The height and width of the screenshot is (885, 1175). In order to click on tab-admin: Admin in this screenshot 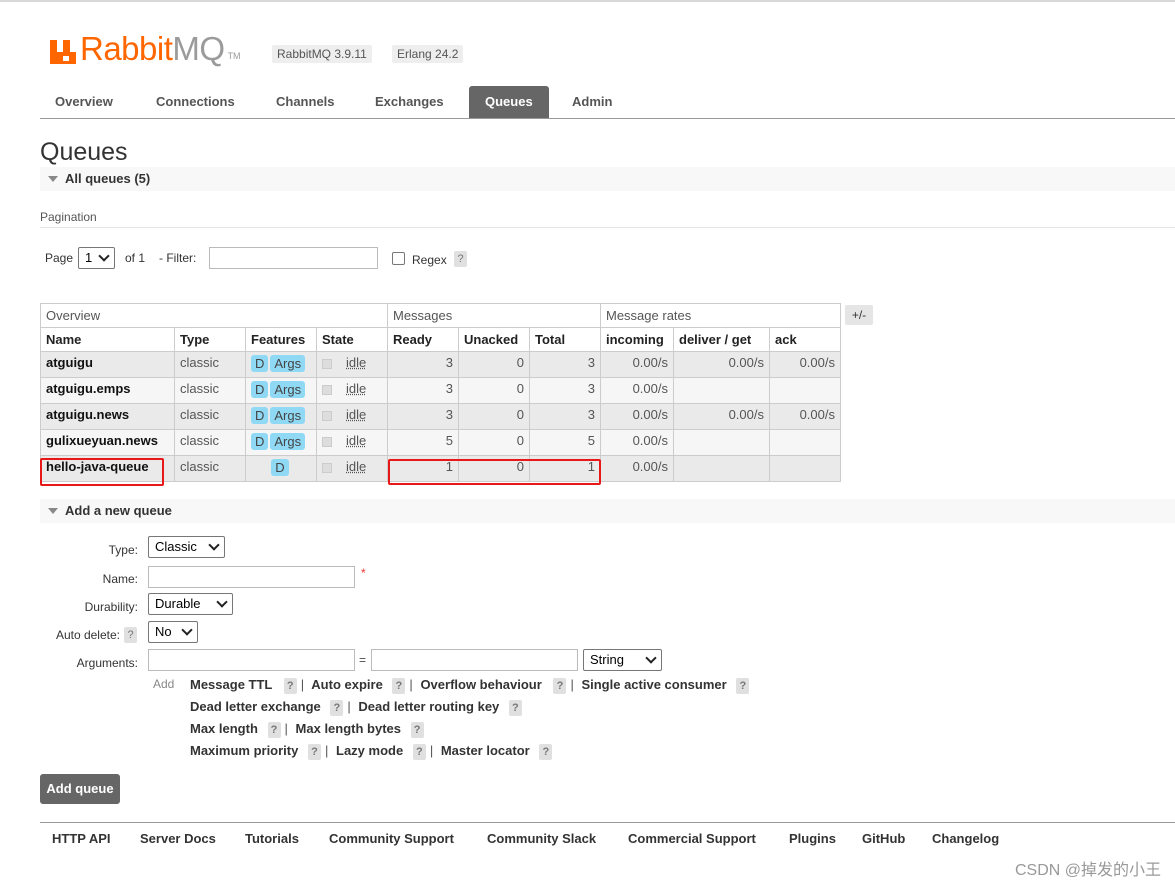, I will do `click(592, 102)`.